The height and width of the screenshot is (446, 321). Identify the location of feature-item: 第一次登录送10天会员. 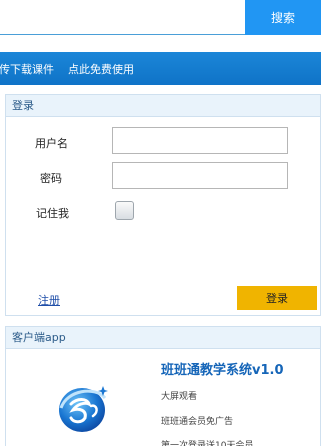
(207, 443).